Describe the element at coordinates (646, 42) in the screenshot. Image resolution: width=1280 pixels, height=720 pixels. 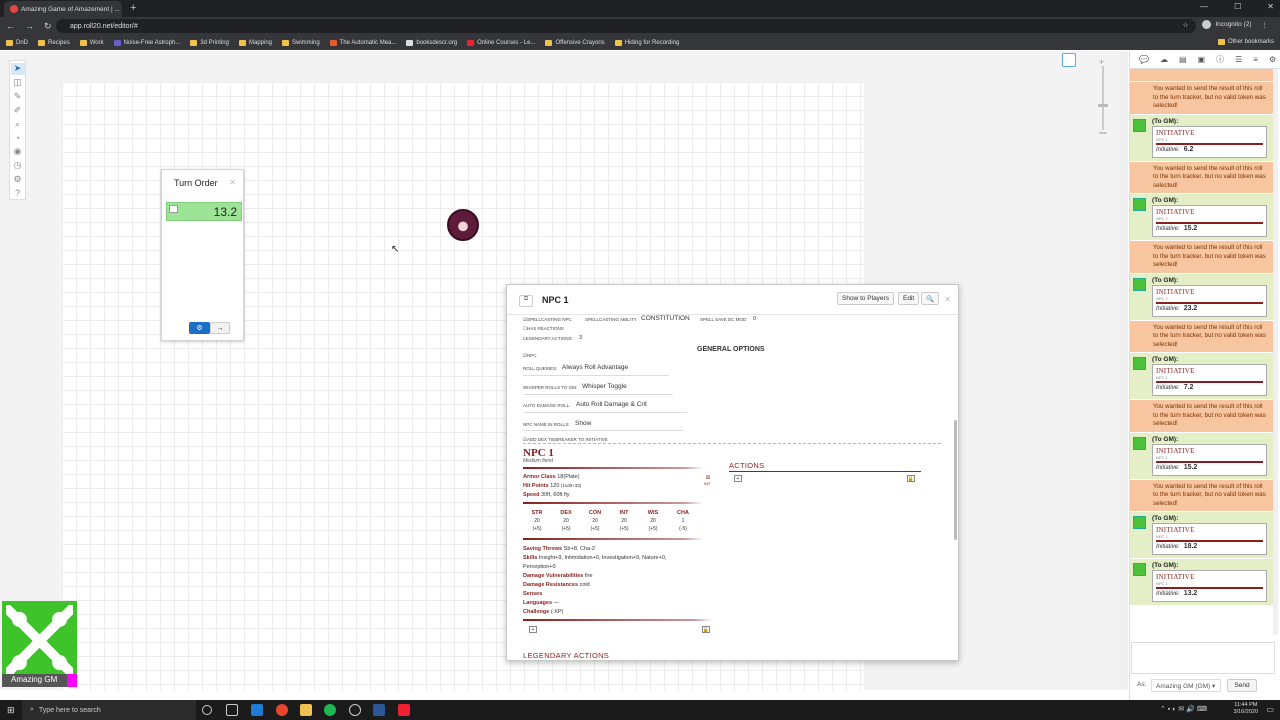
I see `bookmark: Hiding for Recording` at that location.